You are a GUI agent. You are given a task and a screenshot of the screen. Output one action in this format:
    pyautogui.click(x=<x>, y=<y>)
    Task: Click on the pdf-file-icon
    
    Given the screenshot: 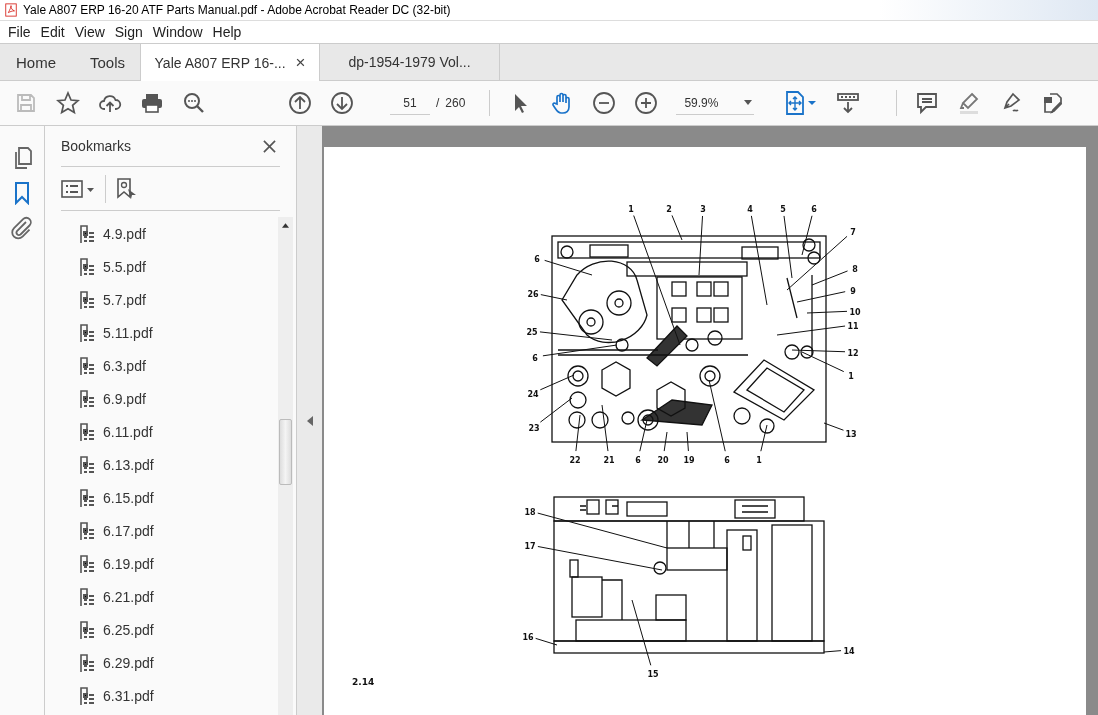 What is the action you would take?
    pyautogui.click(x=11, y=10)
    